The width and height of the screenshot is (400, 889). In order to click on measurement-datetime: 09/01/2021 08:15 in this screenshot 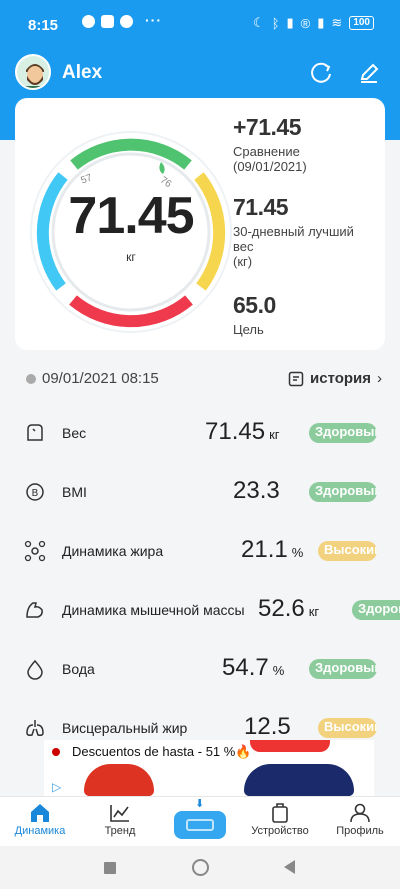, I will do `click(92, 378)`.